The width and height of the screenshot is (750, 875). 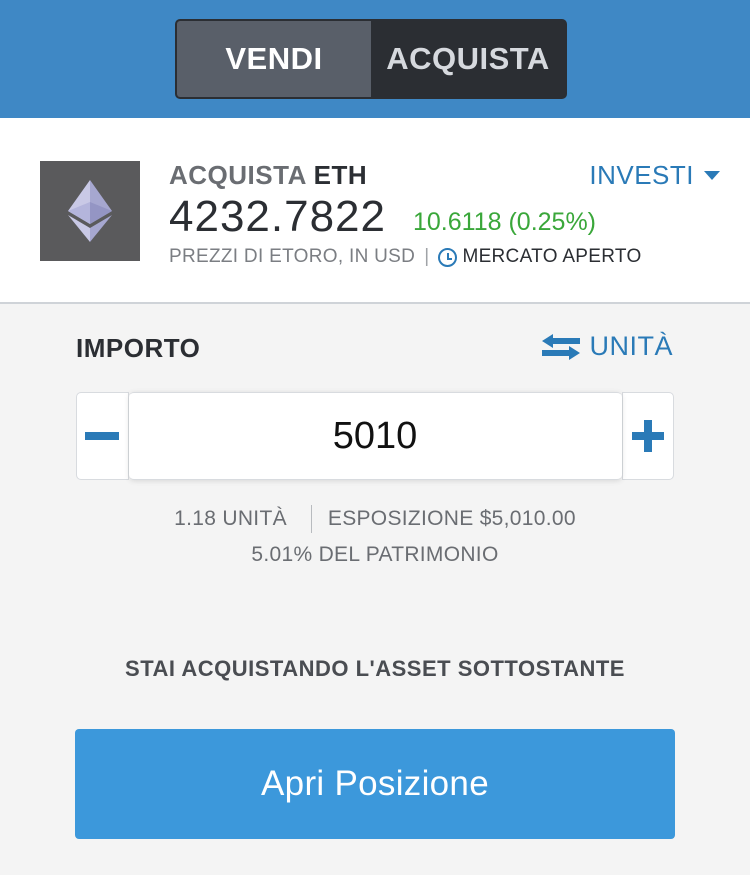 I want to click on units-value: 1.18 UNITÀ, so click(x=230, y=518).